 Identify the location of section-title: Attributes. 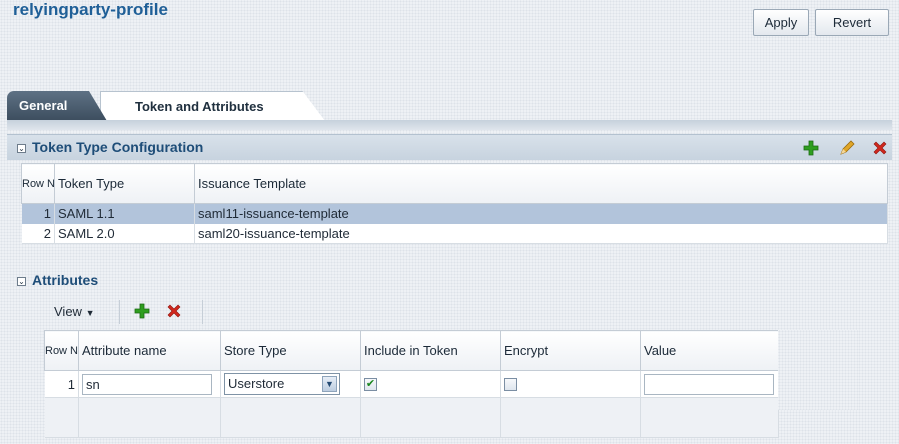
(65, 280).